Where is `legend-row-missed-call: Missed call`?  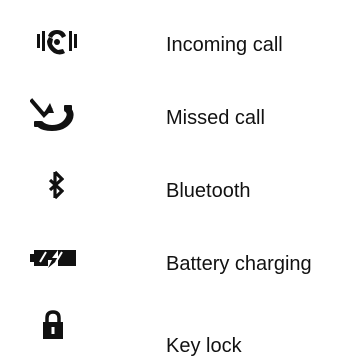
legend-row-missed-call: Missed call is located at coordinates (176, 115).